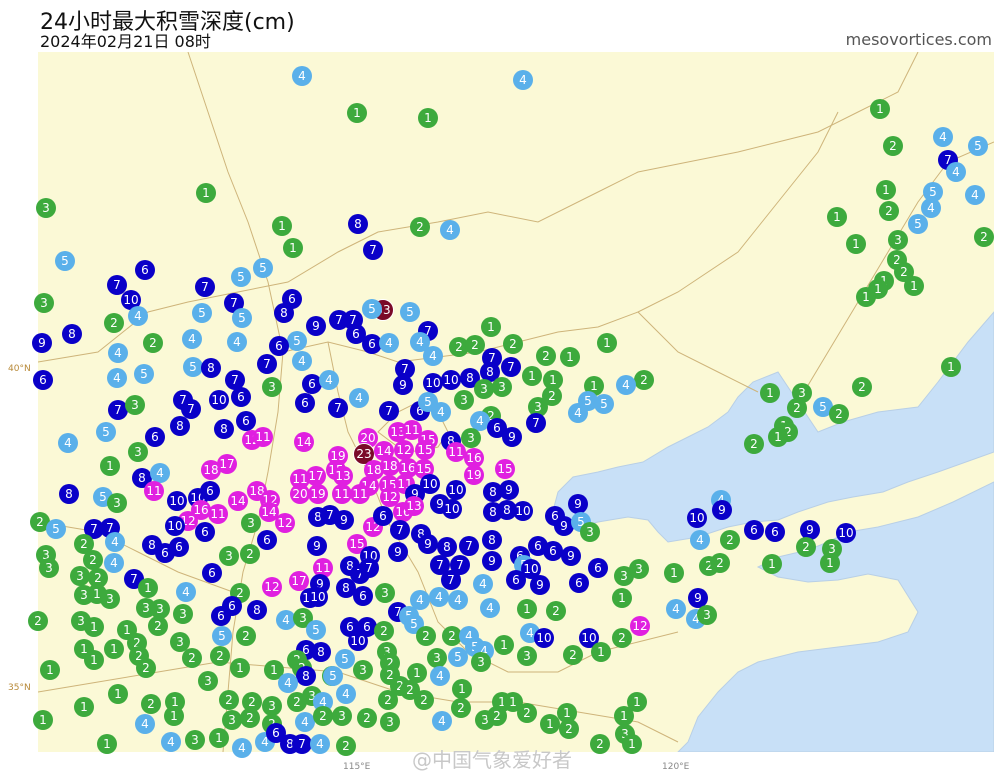  What do you see at coordinates (125, 41) in the screenshot?
I see `map-timestamp: 2024年02月21日 08时` at bounding box center [125, 41].